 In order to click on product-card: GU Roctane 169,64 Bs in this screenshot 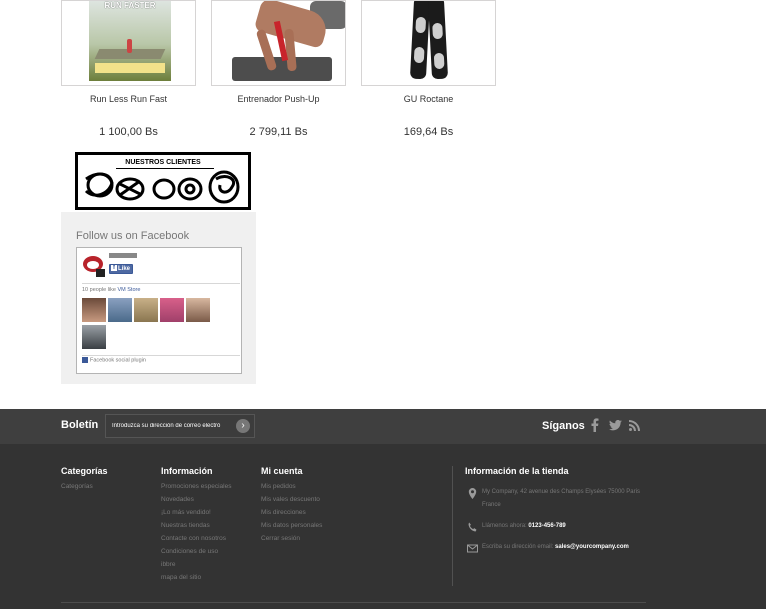, I will do `click(428, 69)`.